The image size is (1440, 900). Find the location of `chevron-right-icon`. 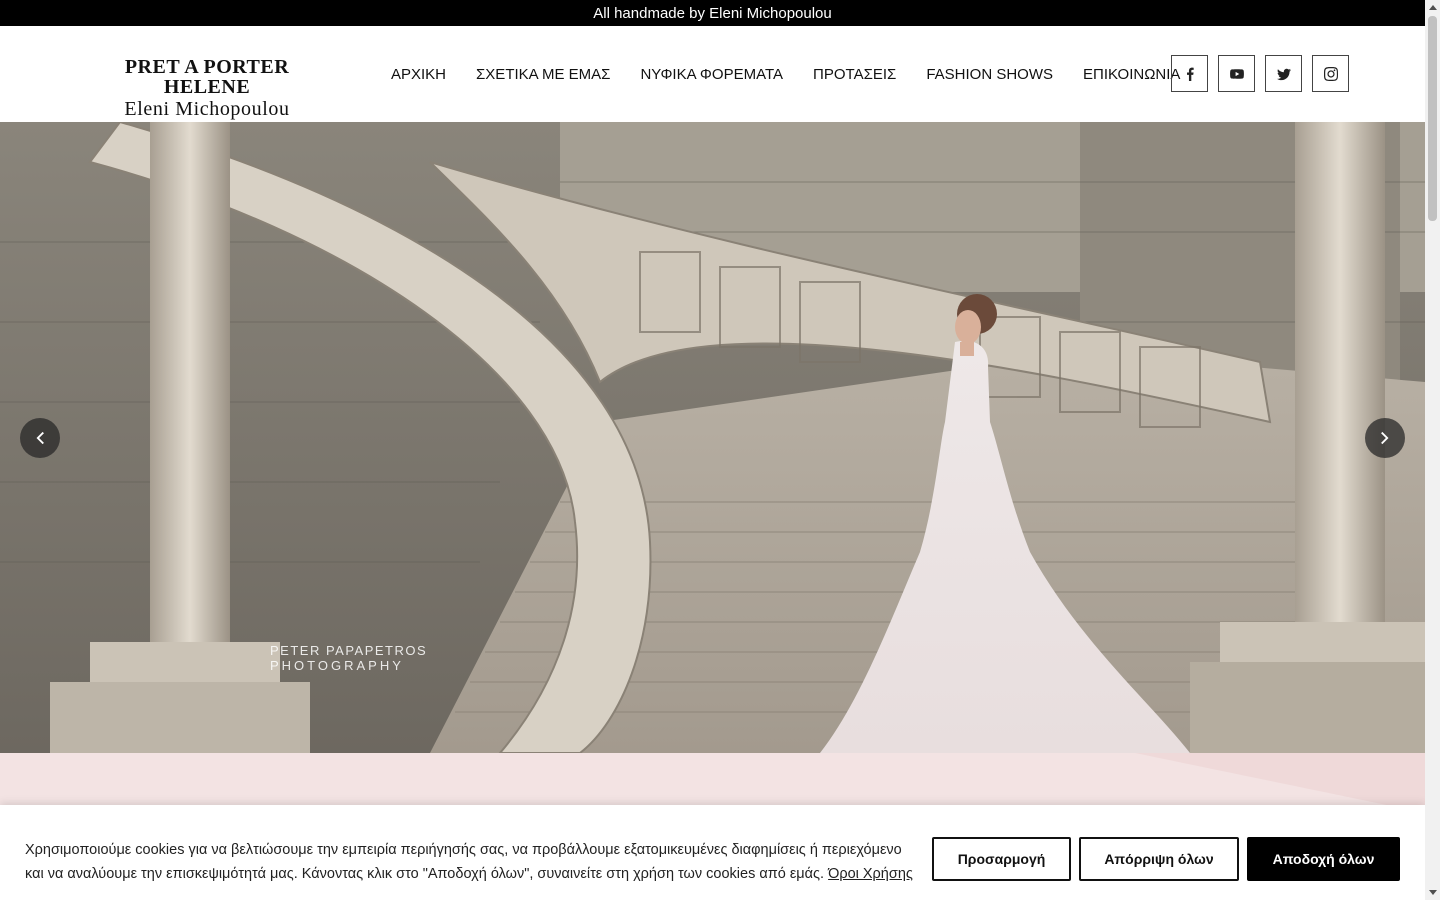

chevron-right-icon is located at coordinates (1385, 438).